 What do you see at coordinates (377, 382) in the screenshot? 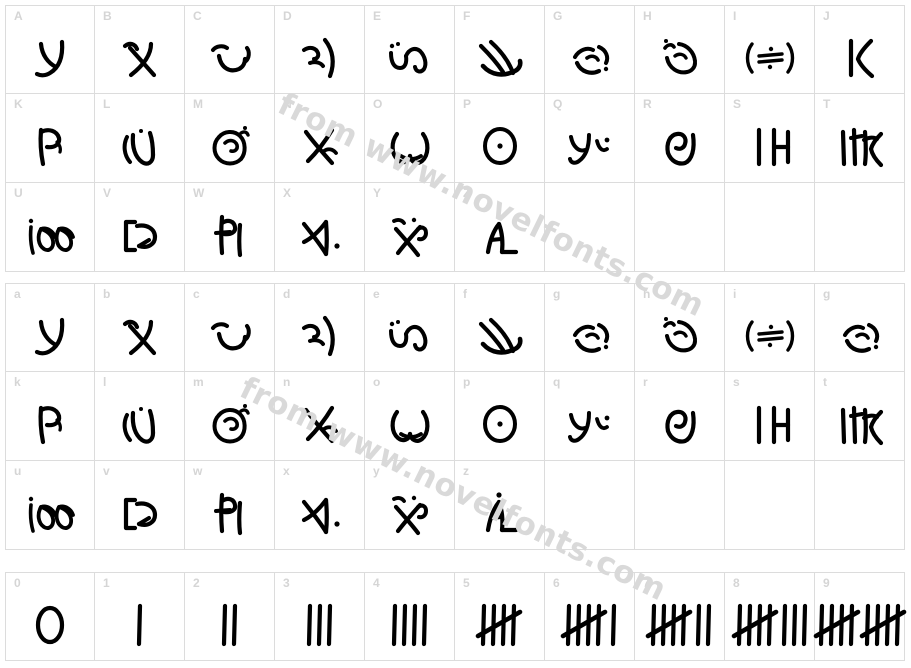
I see `glyph-cell-label: o` at bounding box center [377, 382].